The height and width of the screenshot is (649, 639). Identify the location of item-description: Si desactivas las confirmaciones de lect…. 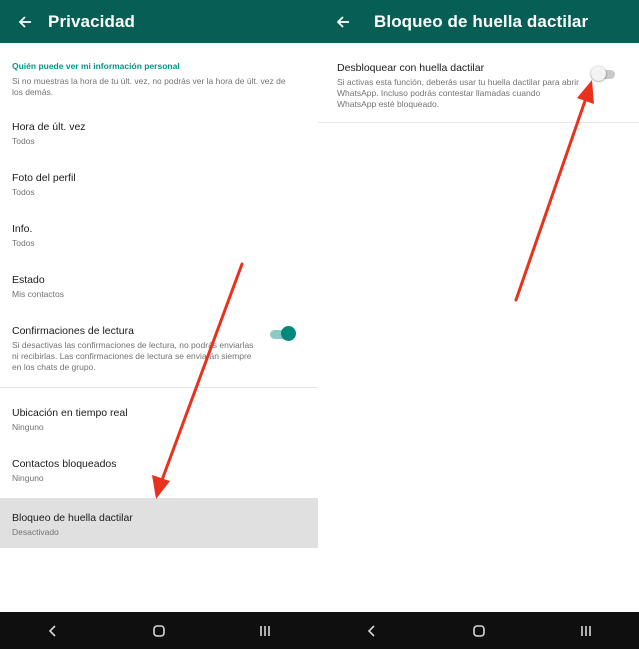
(133, 356).